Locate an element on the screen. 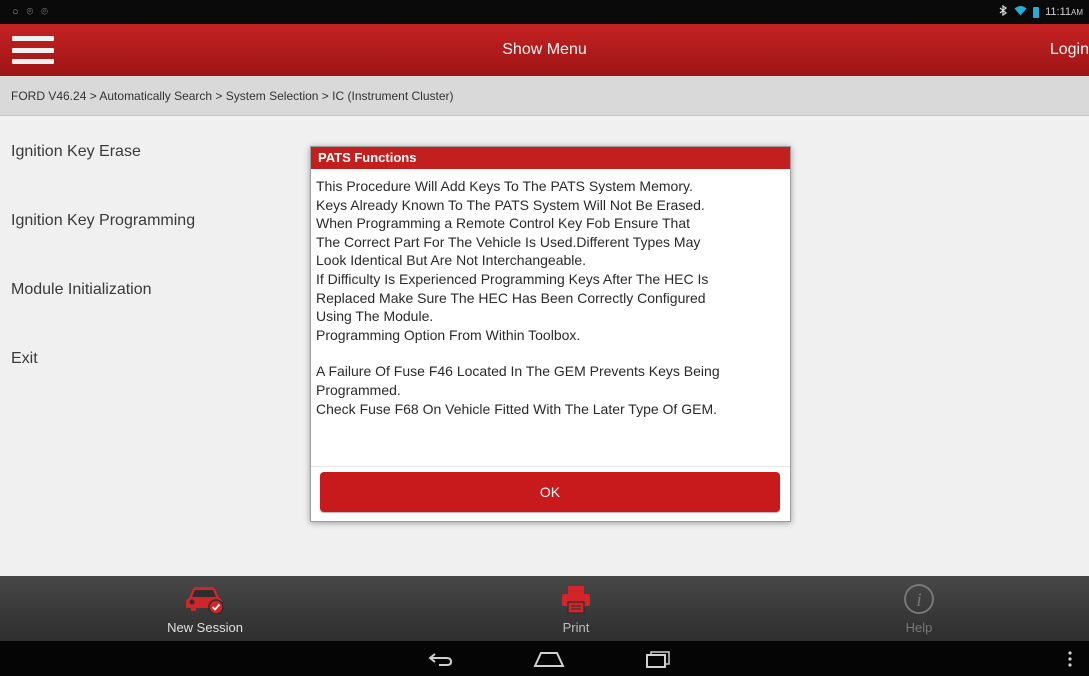 This screenshot has height=676, width=1089. new-session-button: New Session is located at coordinates (205, 608).